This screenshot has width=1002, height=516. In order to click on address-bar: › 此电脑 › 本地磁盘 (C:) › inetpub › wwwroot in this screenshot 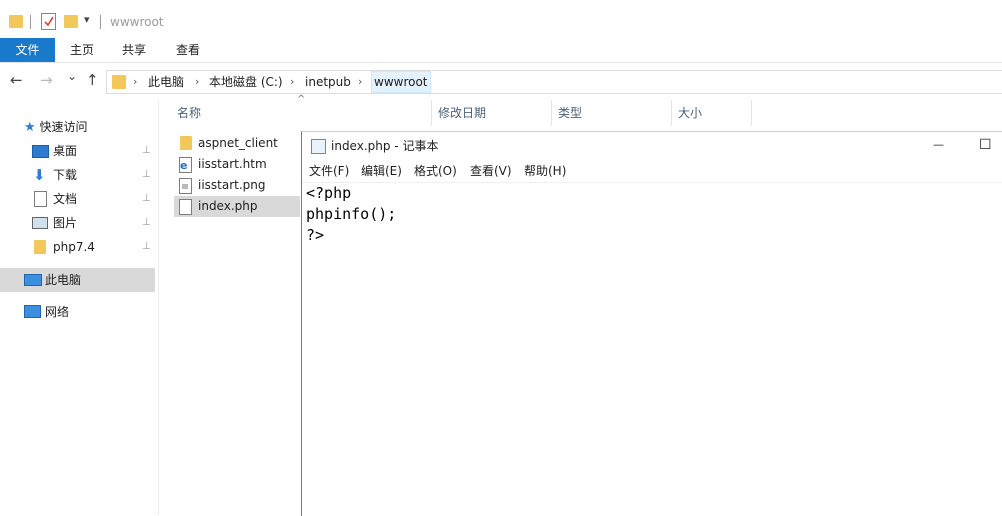, I will do `click(554, 82)`.